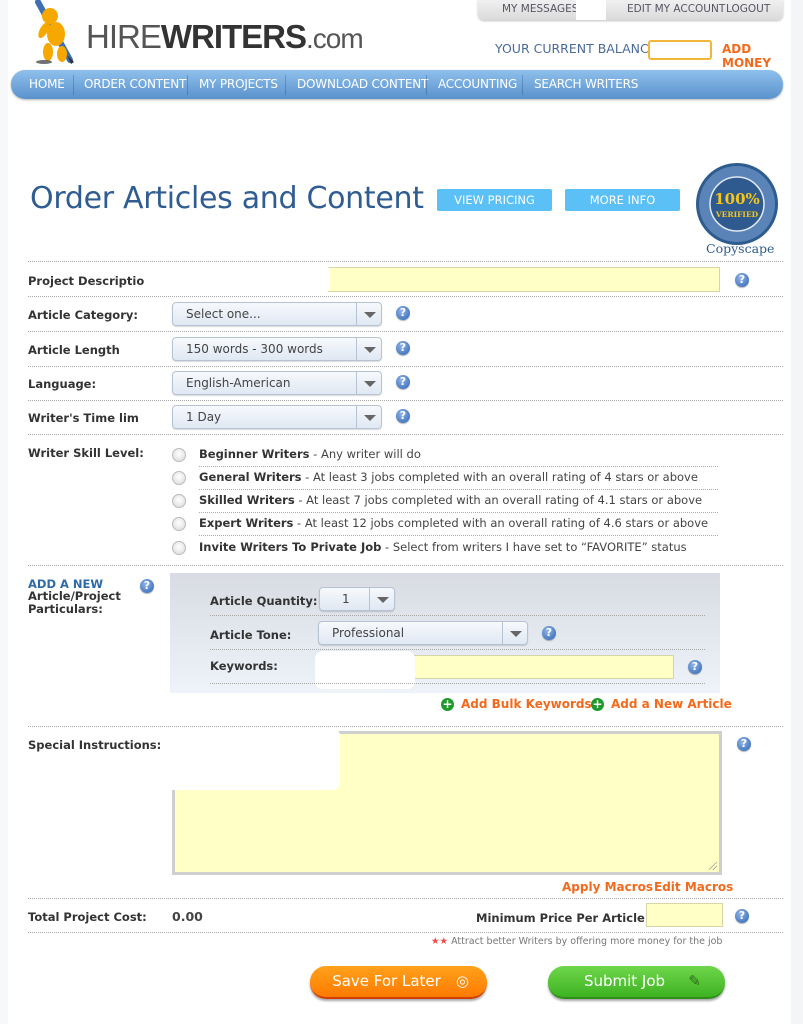 The image size is (803, 1024). Describe the element at coordinates (227, 198) in the screenshot. I see `page-title: Order Articles and Content` at that location.